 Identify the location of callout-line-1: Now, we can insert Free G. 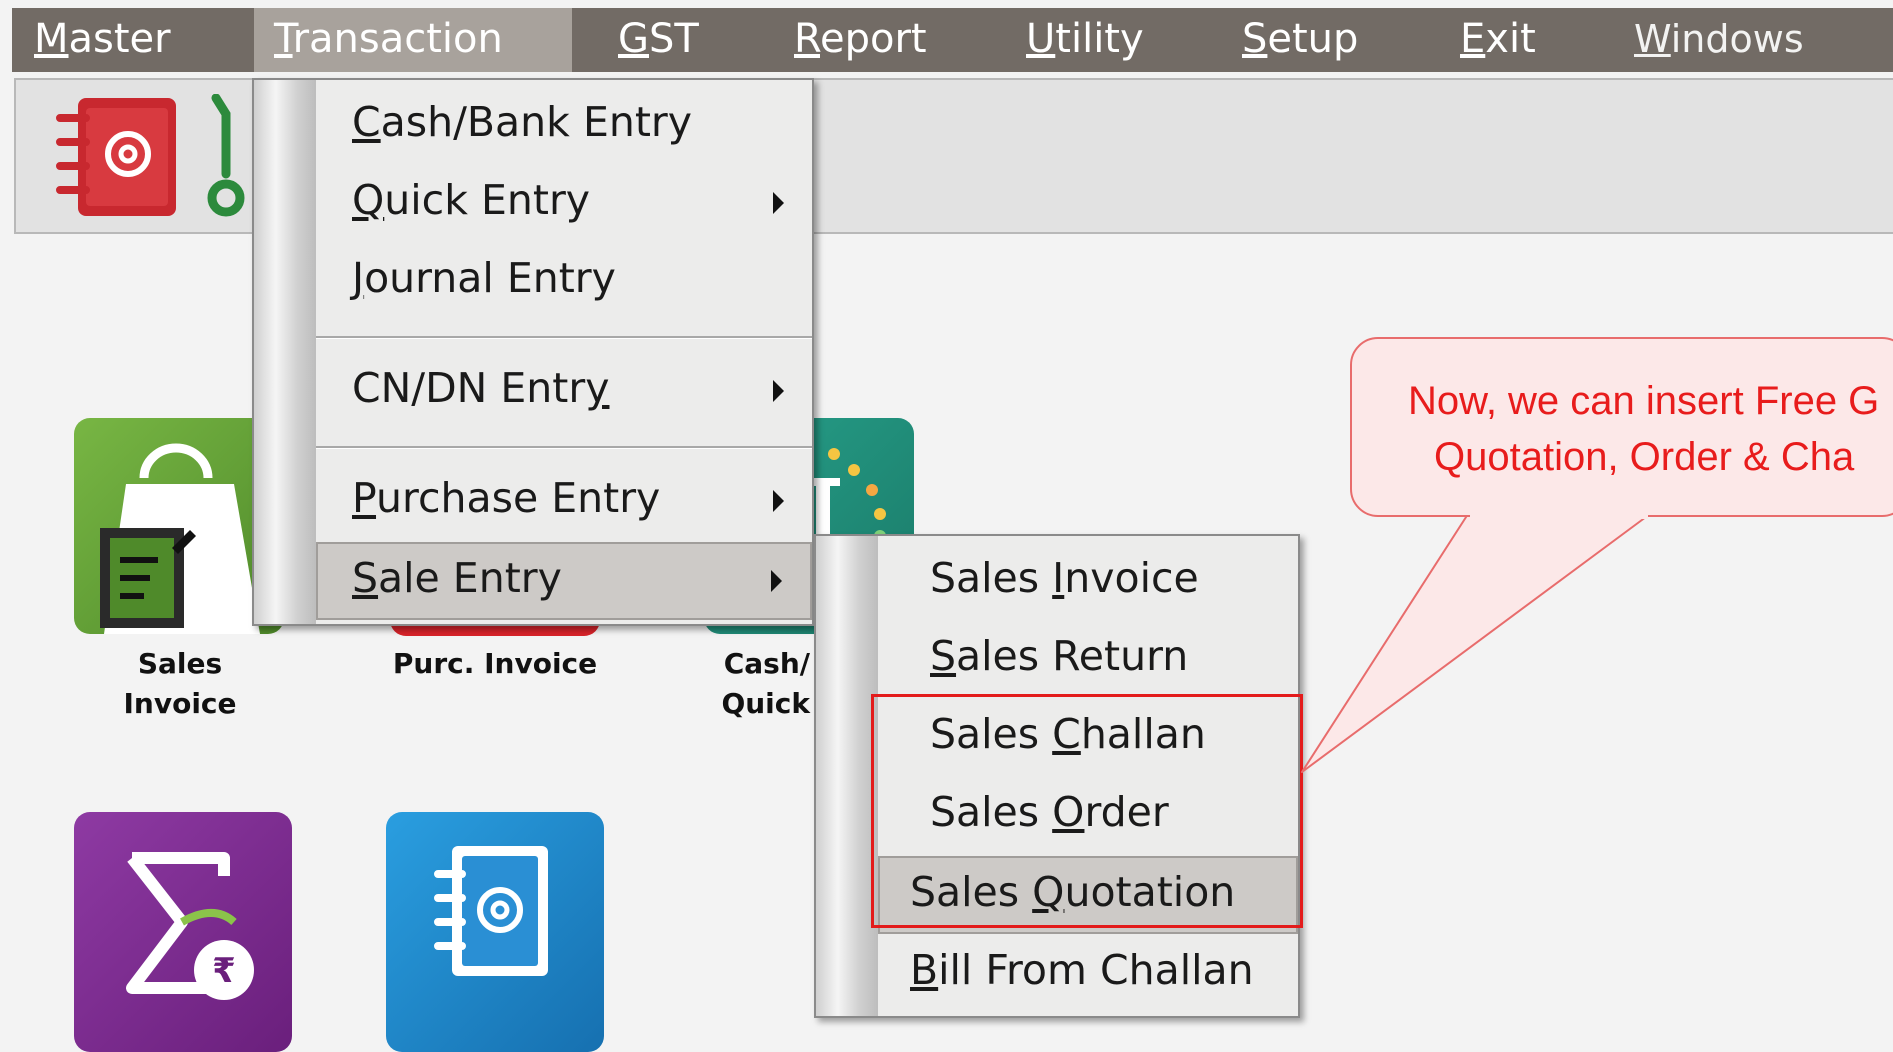
(1644, 401).